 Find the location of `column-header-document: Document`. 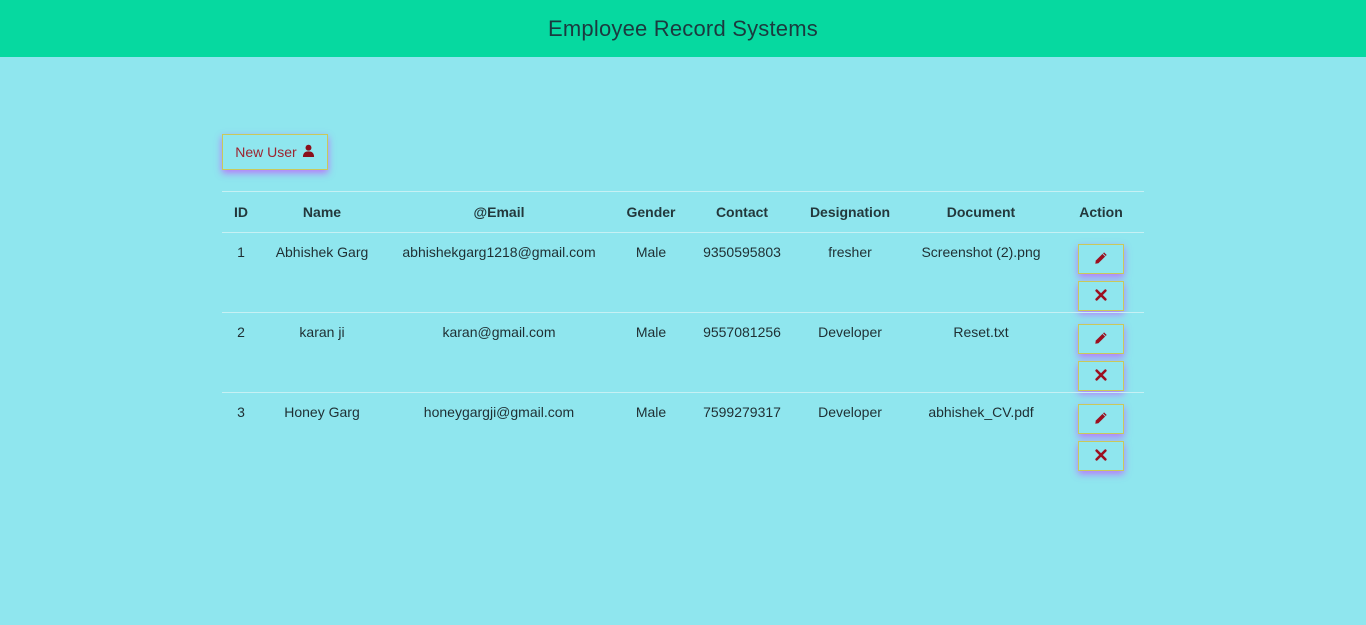

column-header-document: Document is located at coordinates (981, 212).